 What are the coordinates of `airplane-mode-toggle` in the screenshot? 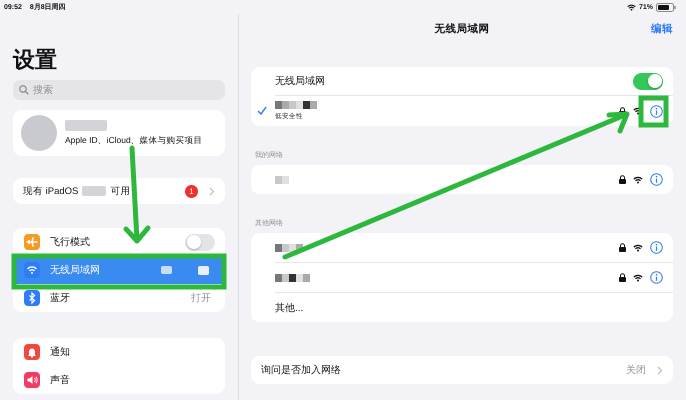 It's located at (200, 242).